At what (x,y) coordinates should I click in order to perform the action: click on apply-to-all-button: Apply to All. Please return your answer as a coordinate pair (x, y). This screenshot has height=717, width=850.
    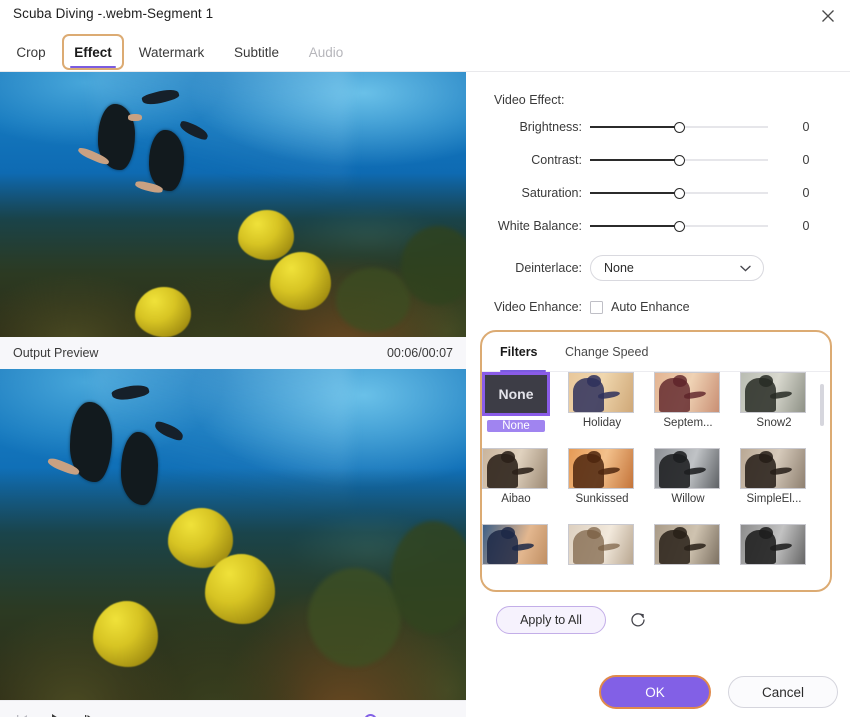
    Looking at the image, I should click on (551, 620).